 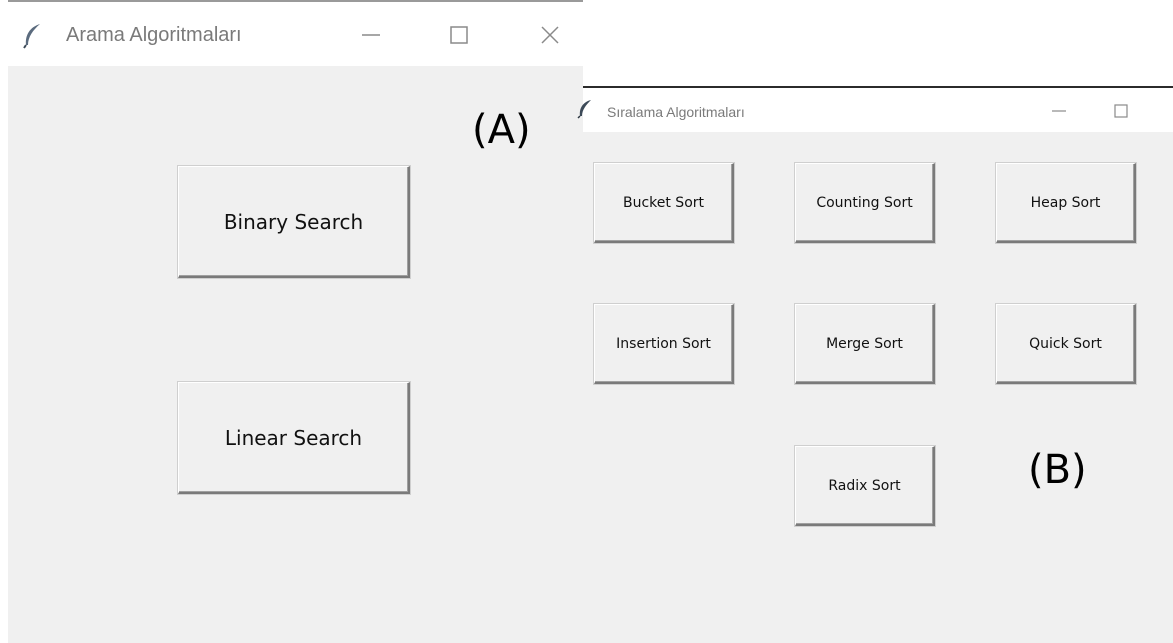 What do you see at coordinates (294, 222) in the screenshot?
I see `binary-search-button: Binary Search` at bounding box center [294, 222].